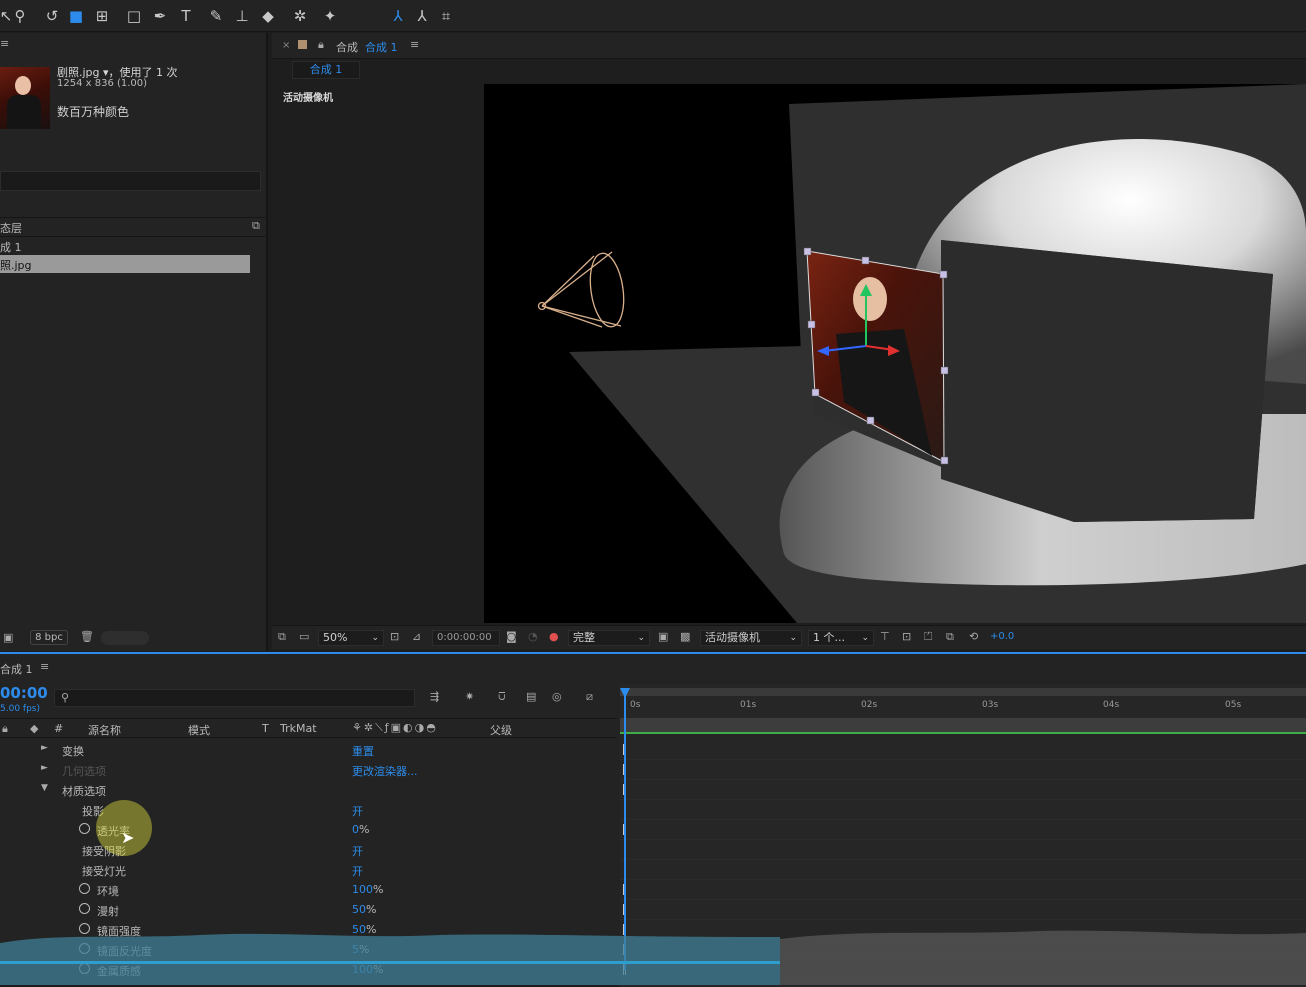 The width and height of the screenshot is (1306, 987). What do you see at coordinates (308, 750) in the screenshot?
I see `property-row: ► 变换 重置` at bounding box center [308, 750].